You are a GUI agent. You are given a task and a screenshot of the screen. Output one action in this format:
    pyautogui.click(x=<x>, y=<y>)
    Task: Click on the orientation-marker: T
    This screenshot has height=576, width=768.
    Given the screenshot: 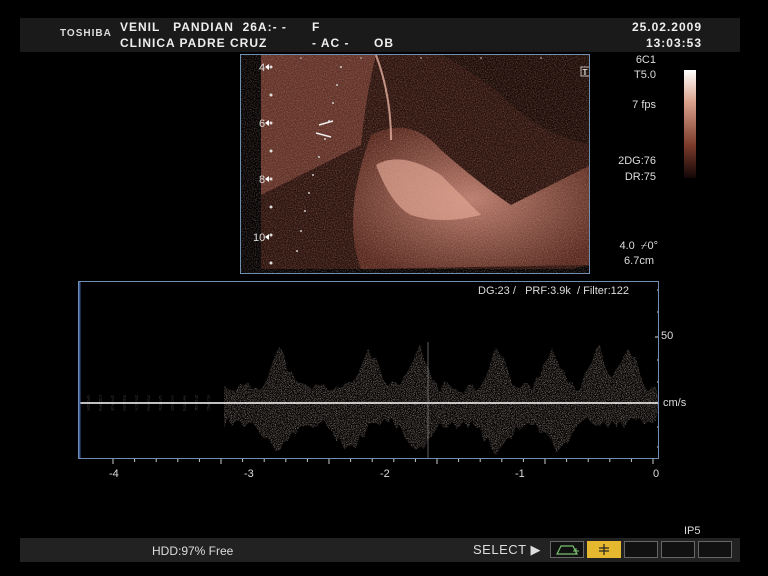 What is the action you would take?
    pyautogui.click(x=585, y=72)
    